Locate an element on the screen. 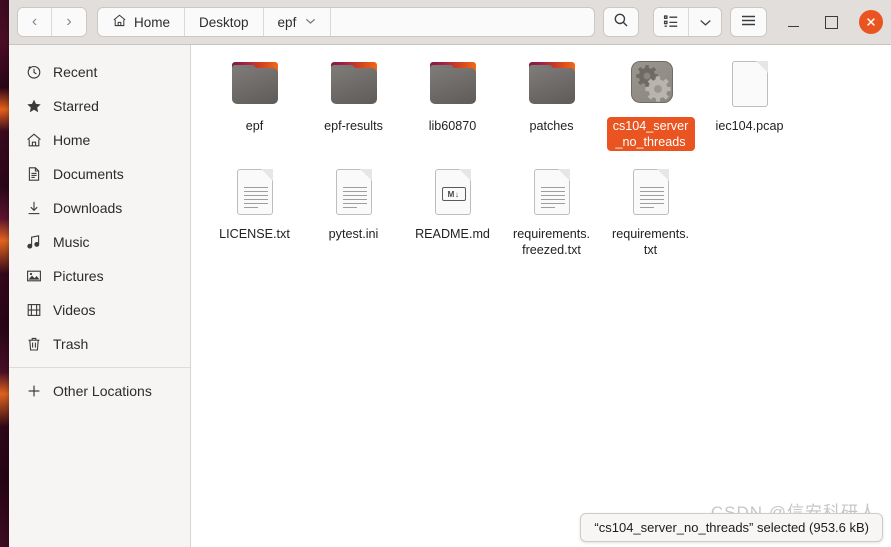 This screenshot has height=547, width=891. file-item: iec104.pcap is located at coordinates (749, 102).